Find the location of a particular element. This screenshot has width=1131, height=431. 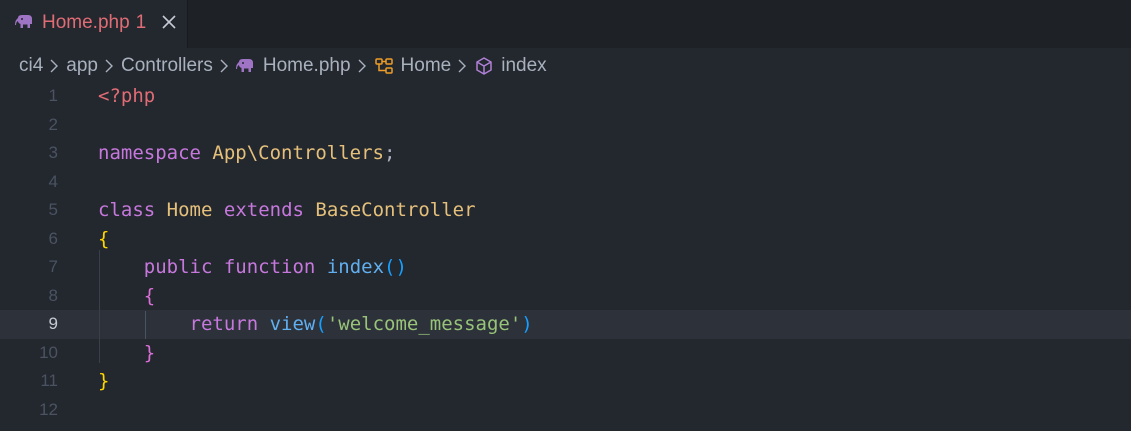

line-number: 2 is located at coordinates (53, 124).